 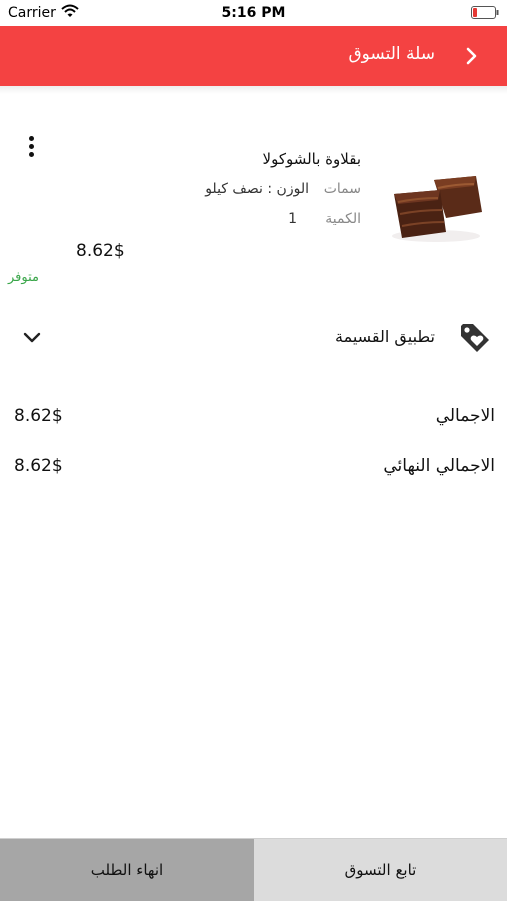 I want to click on grand-total-value: 8.62$, so click(x=38, y=466).